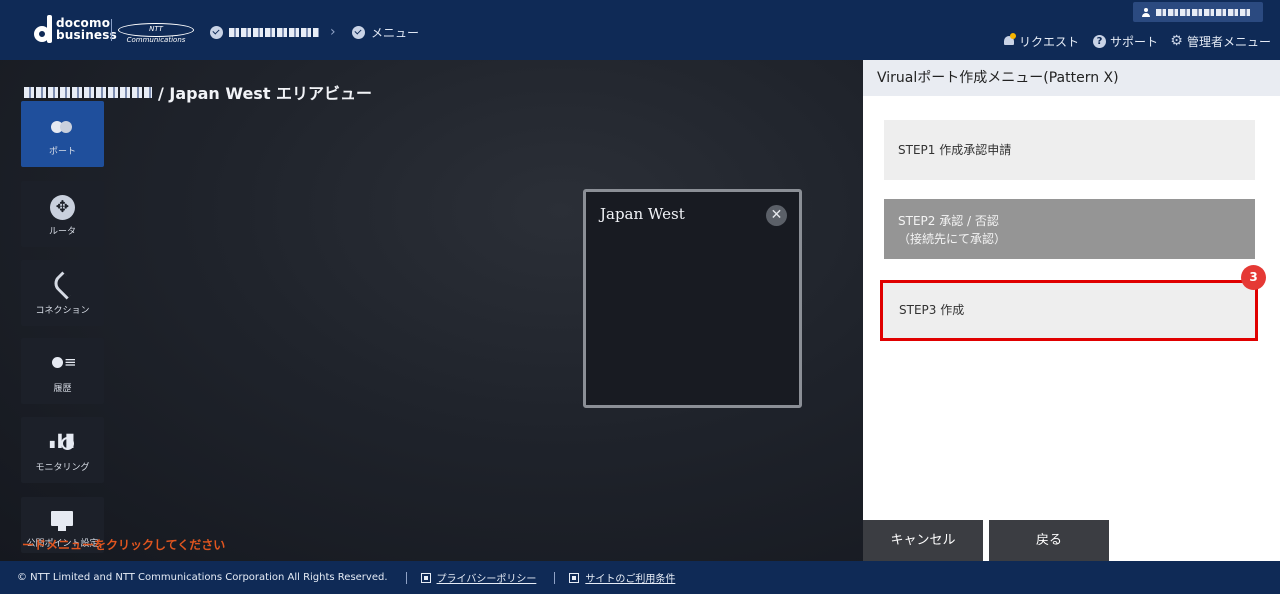 The height and width of the screenshot is (594, 1280). What do you see at coordinates (1049, 41) in the screenshot?
I see `request-label: リクエスト` at bounding box center [1049, 41].